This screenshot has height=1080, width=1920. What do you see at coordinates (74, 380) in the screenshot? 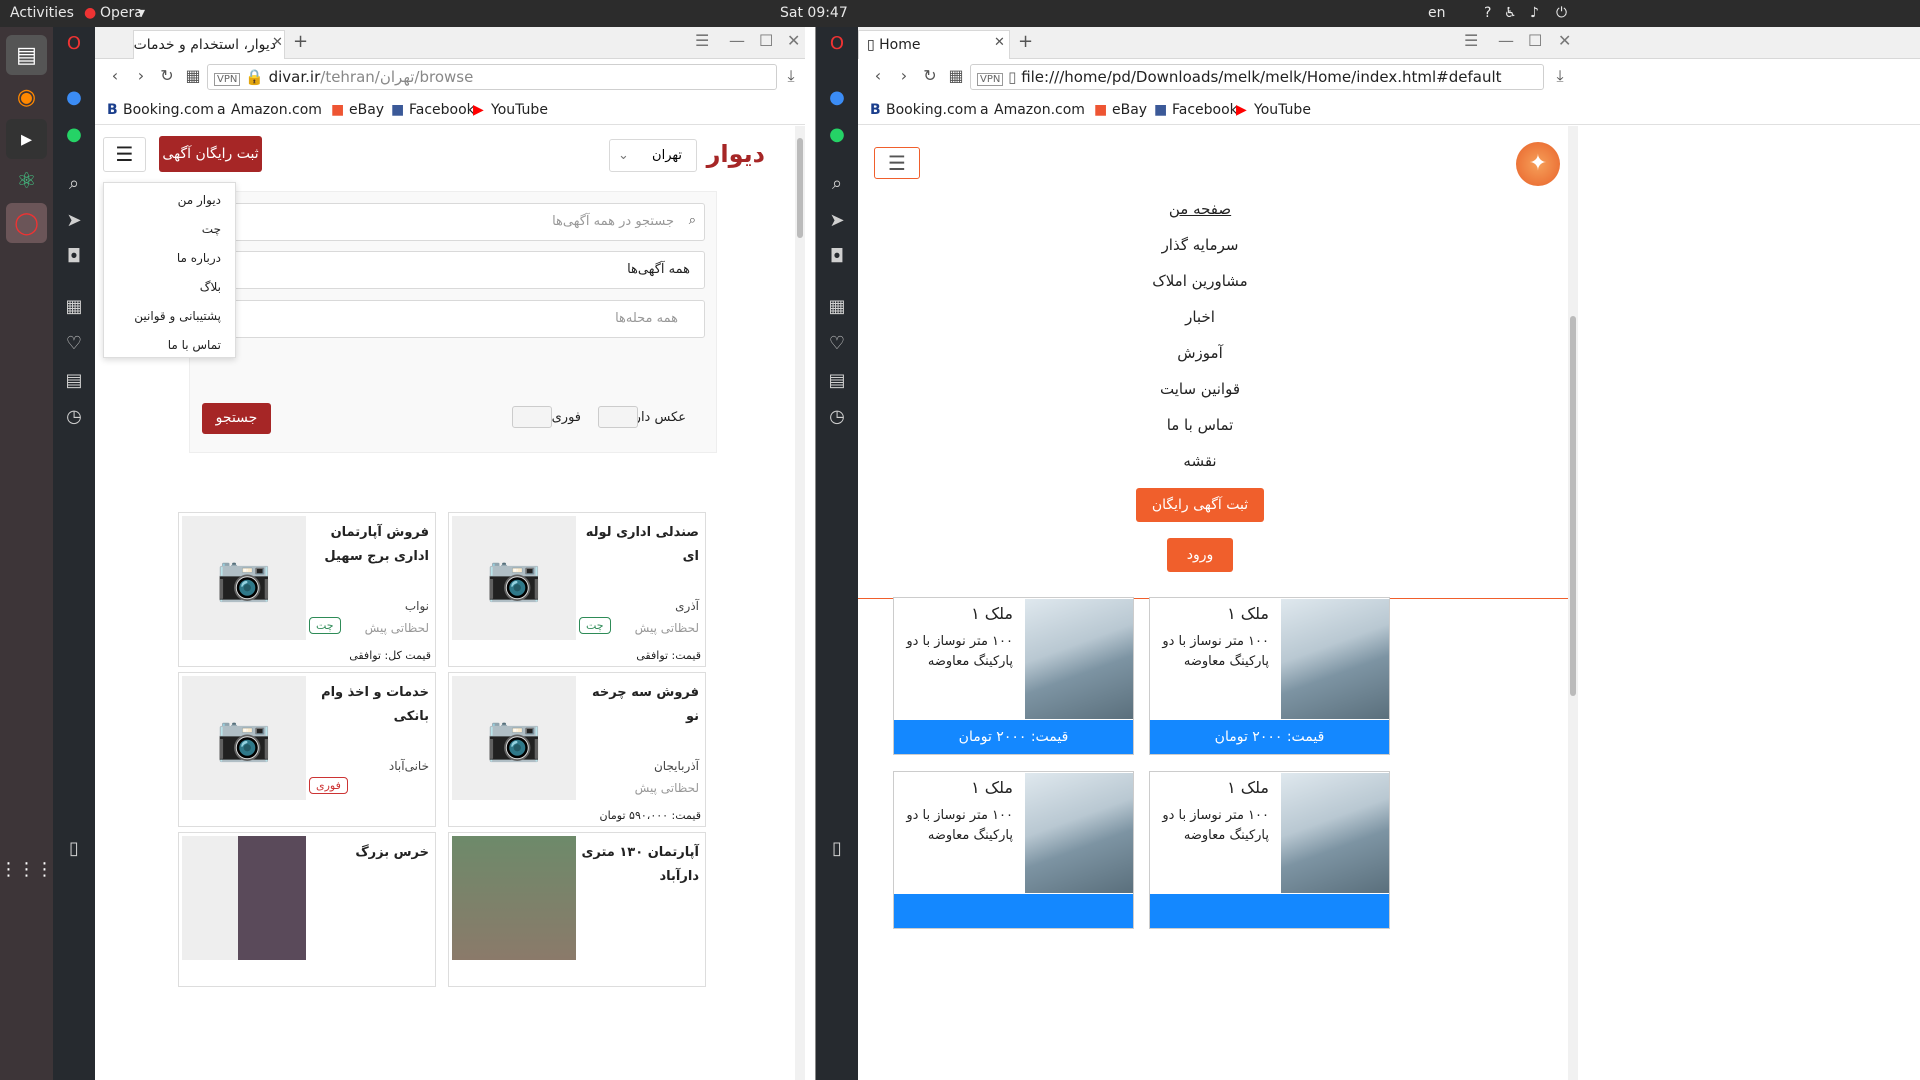
I see `news-icon: ▤` at bounding box center [74, 380].